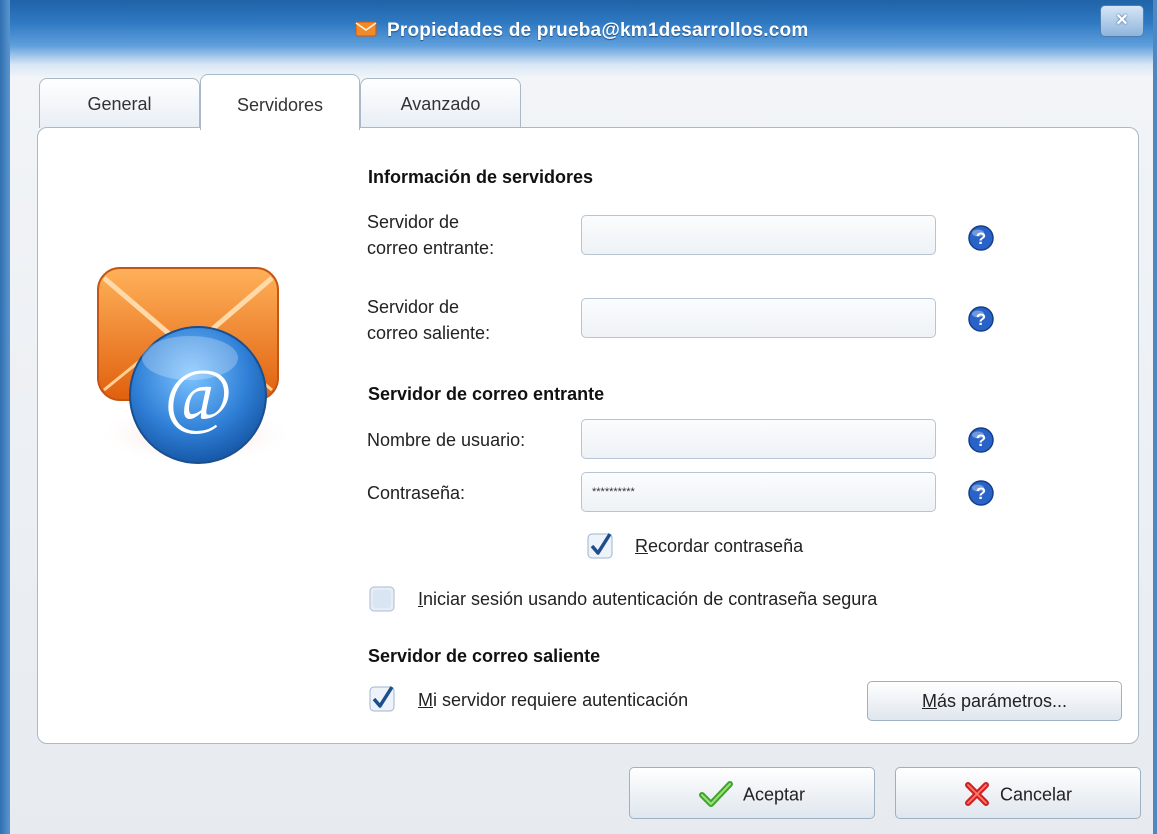 Image resolution: width=1157 pixels, height=834 pixels. I want to click on checkmark-icon, so click(715, 794).